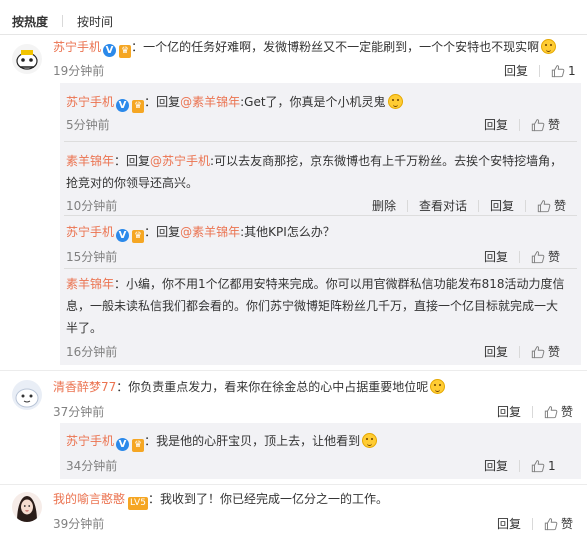 The image size is (587, 542). I want to click on level-badge: LV5, so click(138, 503).